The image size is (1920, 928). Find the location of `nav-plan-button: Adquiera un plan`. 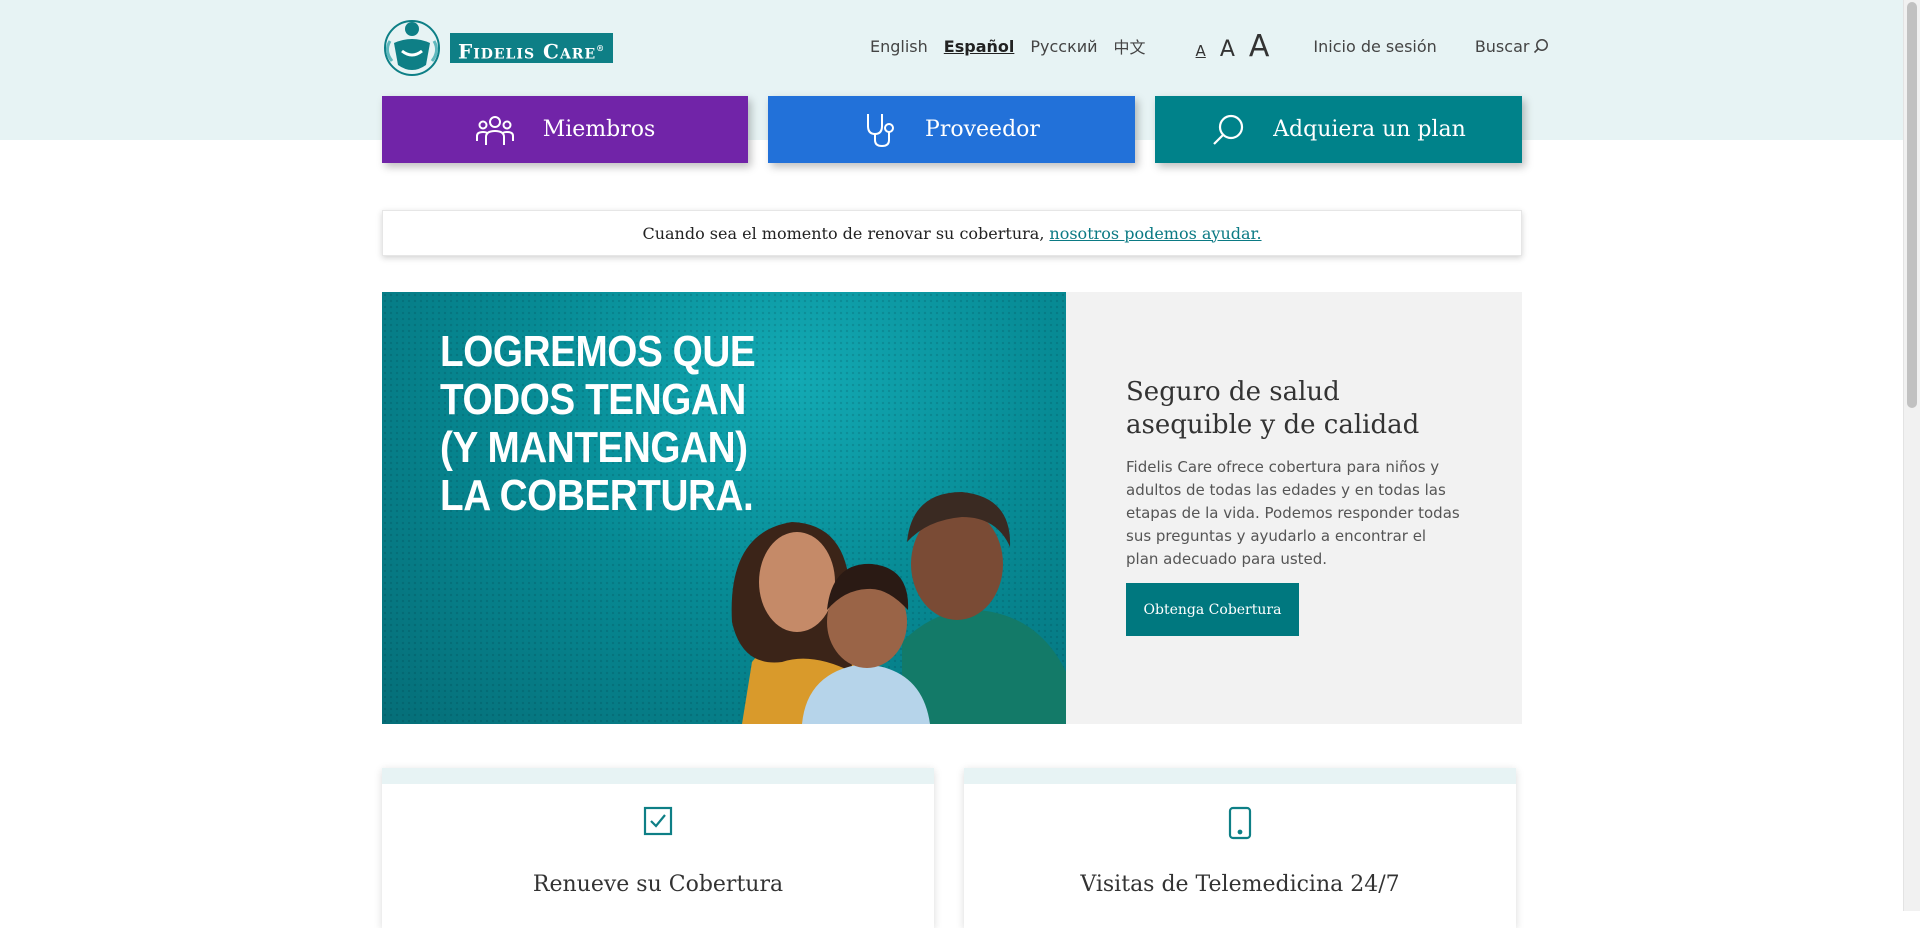

nav-plan-button: Adquiera un plan is located at coordinates (1338, 129).